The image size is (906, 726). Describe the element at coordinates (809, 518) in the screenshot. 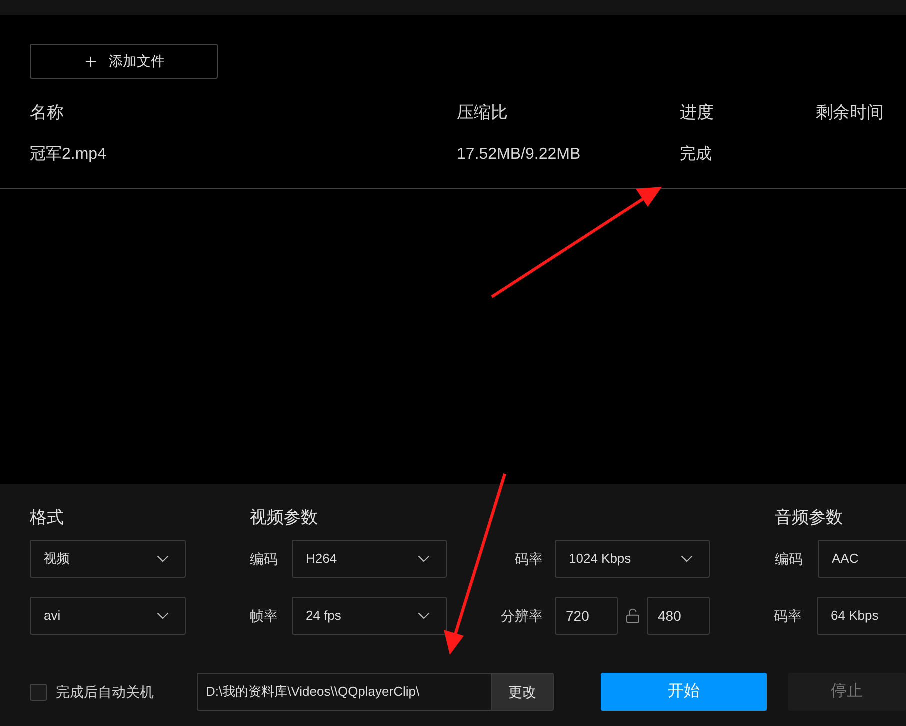

I see `section-title: 音频参数` at that location.